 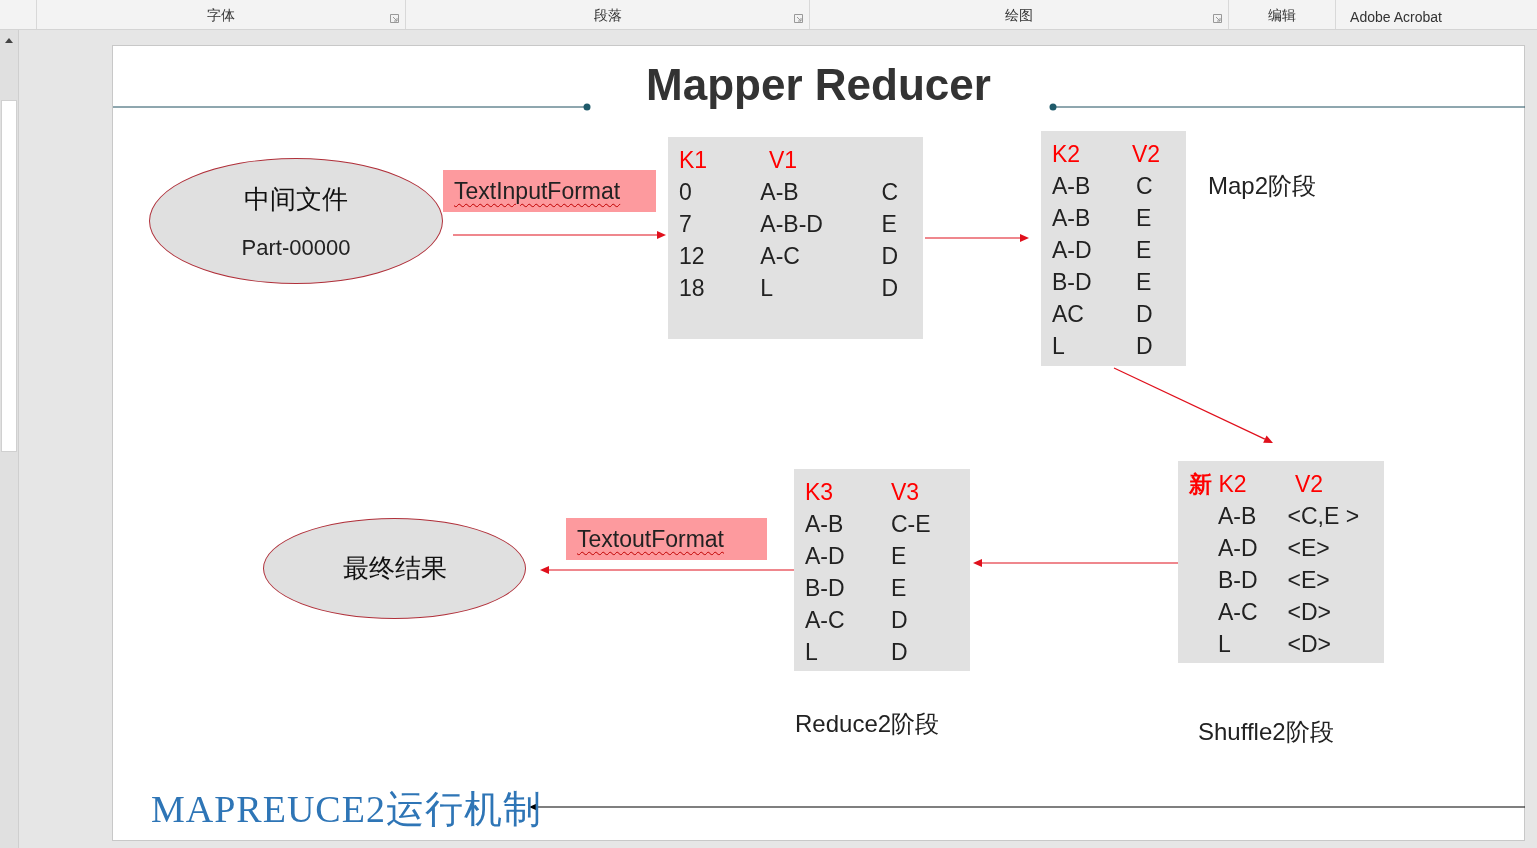 What do you see at coordinates (549, 191) in the screenshot?
I see `format-label: TextInputFormat` at bounding box center [549, 191].